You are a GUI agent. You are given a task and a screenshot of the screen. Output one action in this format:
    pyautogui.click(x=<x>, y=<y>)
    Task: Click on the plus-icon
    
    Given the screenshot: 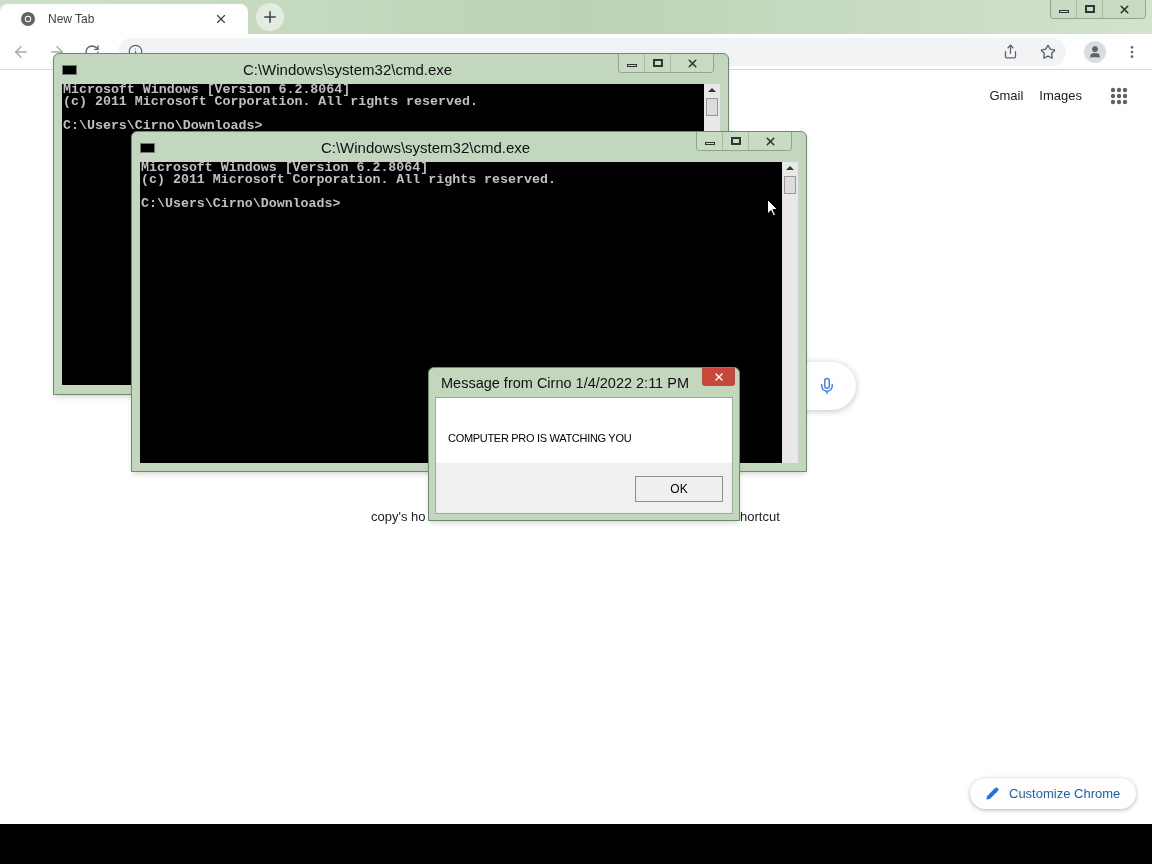 What is the action you would take?
    pyautogui.click(x=270, y=17)
    